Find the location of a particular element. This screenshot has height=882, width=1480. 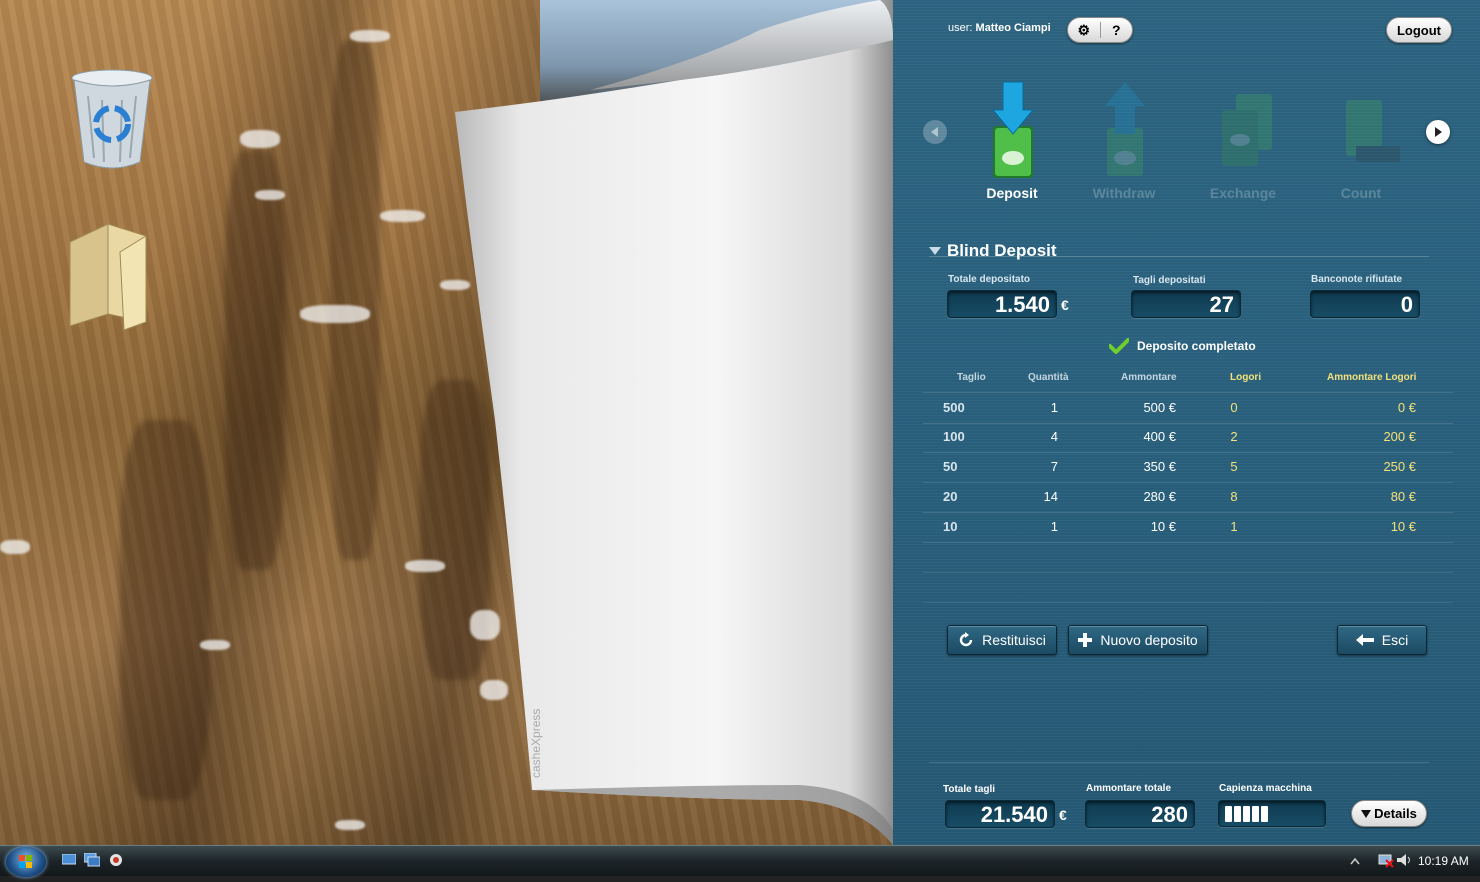

esci-button: Esci is located at coordinates (1382, 640).